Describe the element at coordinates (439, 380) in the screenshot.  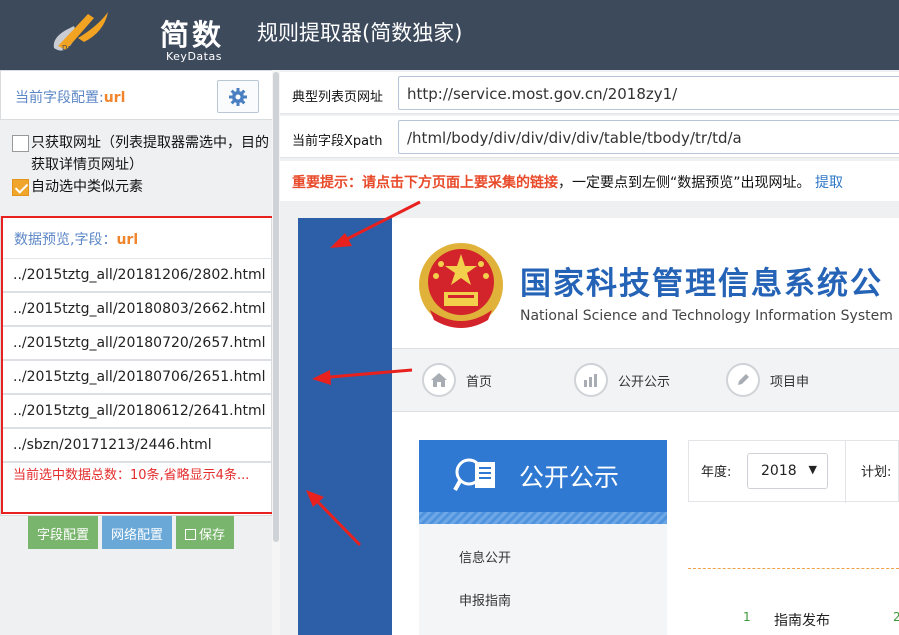
I see `home-icon` at that location.